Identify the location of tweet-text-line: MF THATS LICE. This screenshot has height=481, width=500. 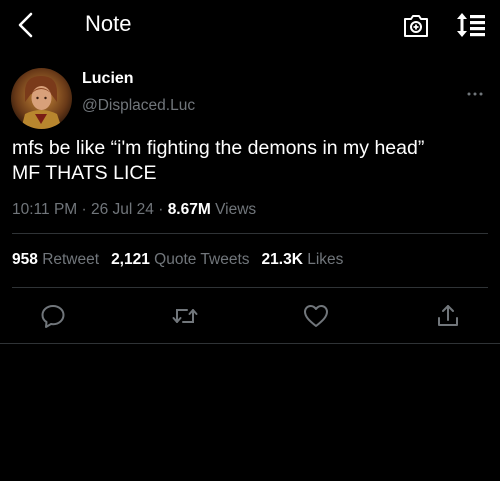
(84, 173).